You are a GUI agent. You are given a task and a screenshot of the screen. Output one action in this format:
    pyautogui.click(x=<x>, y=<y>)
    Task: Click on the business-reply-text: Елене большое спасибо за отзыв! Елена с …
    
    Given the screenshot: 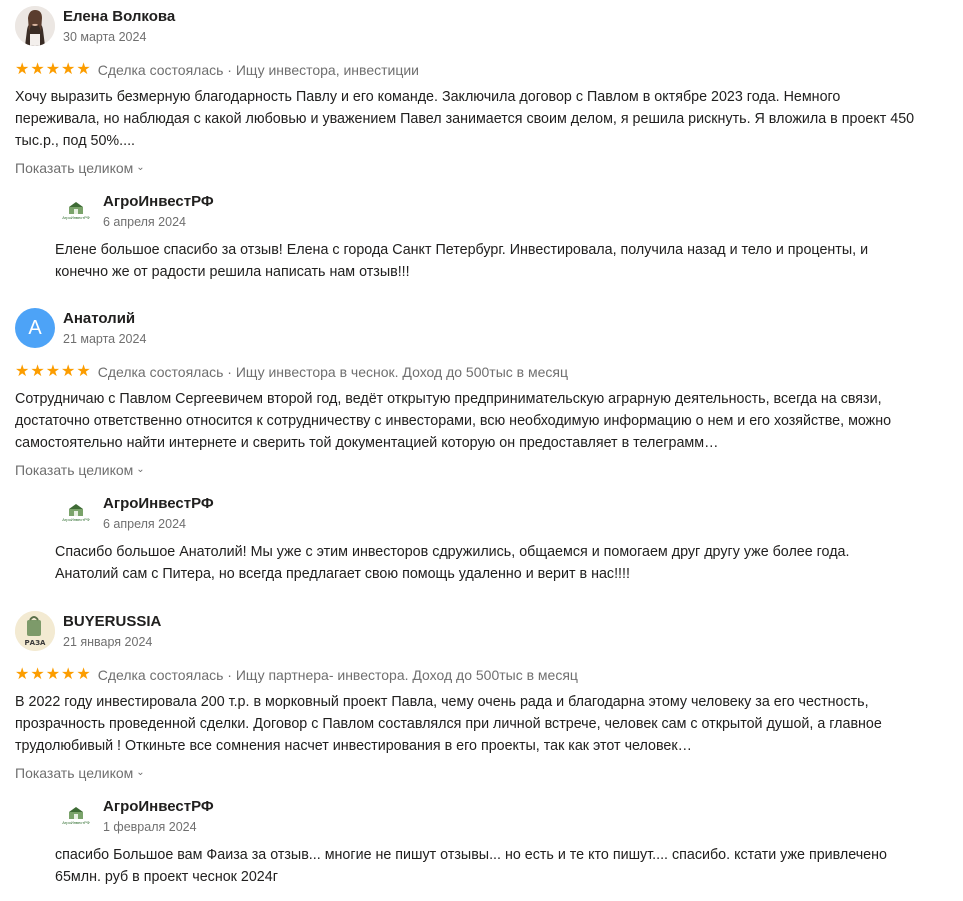 What is the action you would take?
    pyautogui.click(x=462, y=261)
    